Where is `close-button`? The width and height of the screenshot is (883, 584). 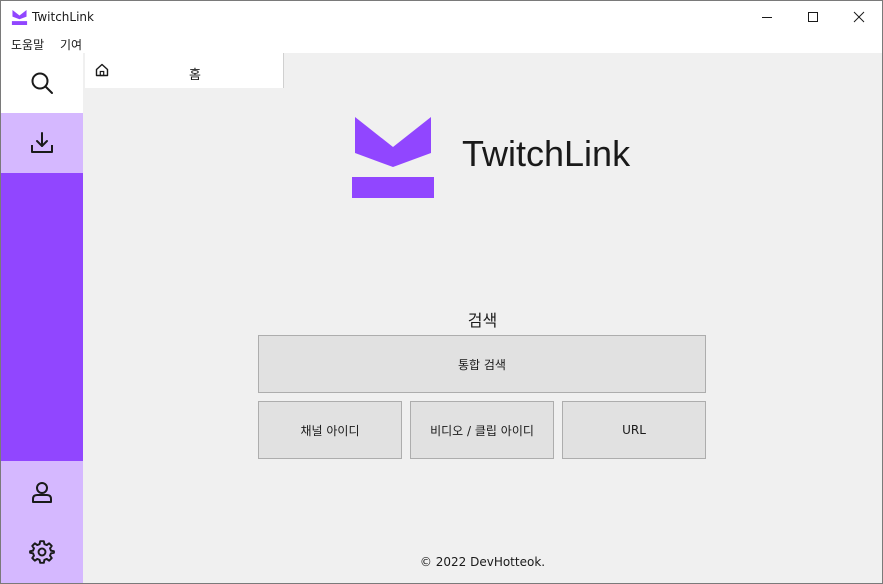 close-button is located at coordinates (859, 17).